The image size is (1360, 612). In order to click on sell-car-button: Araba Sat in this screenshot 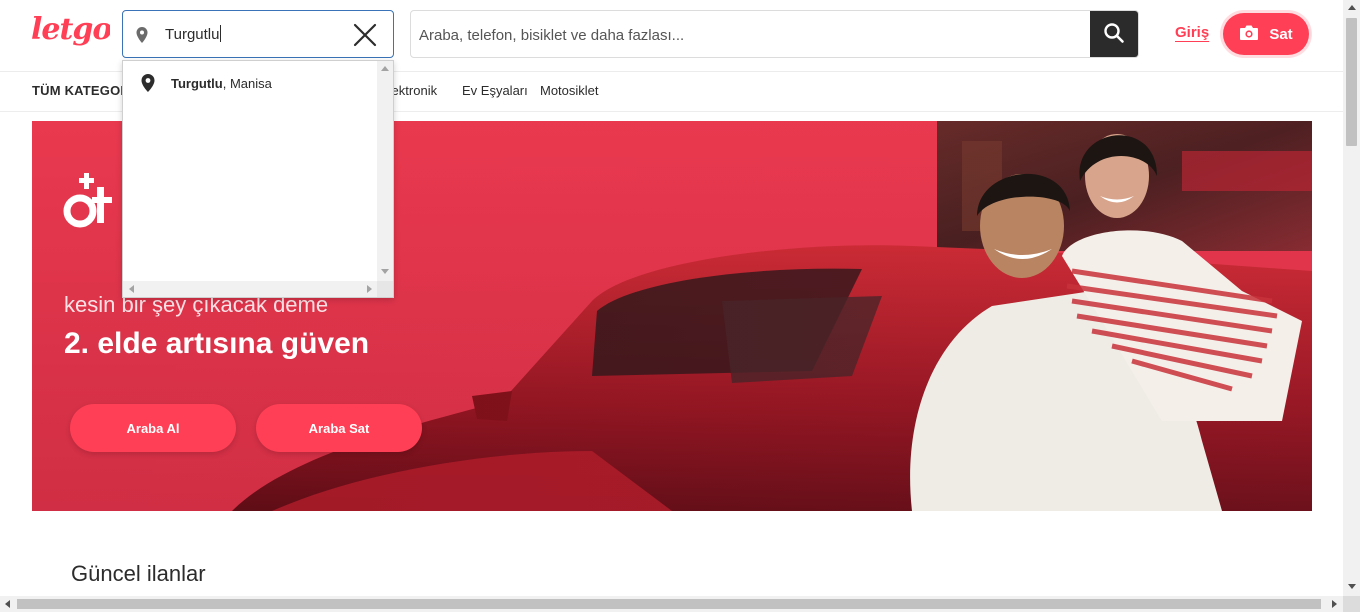, I will do `click(339, 428)`.